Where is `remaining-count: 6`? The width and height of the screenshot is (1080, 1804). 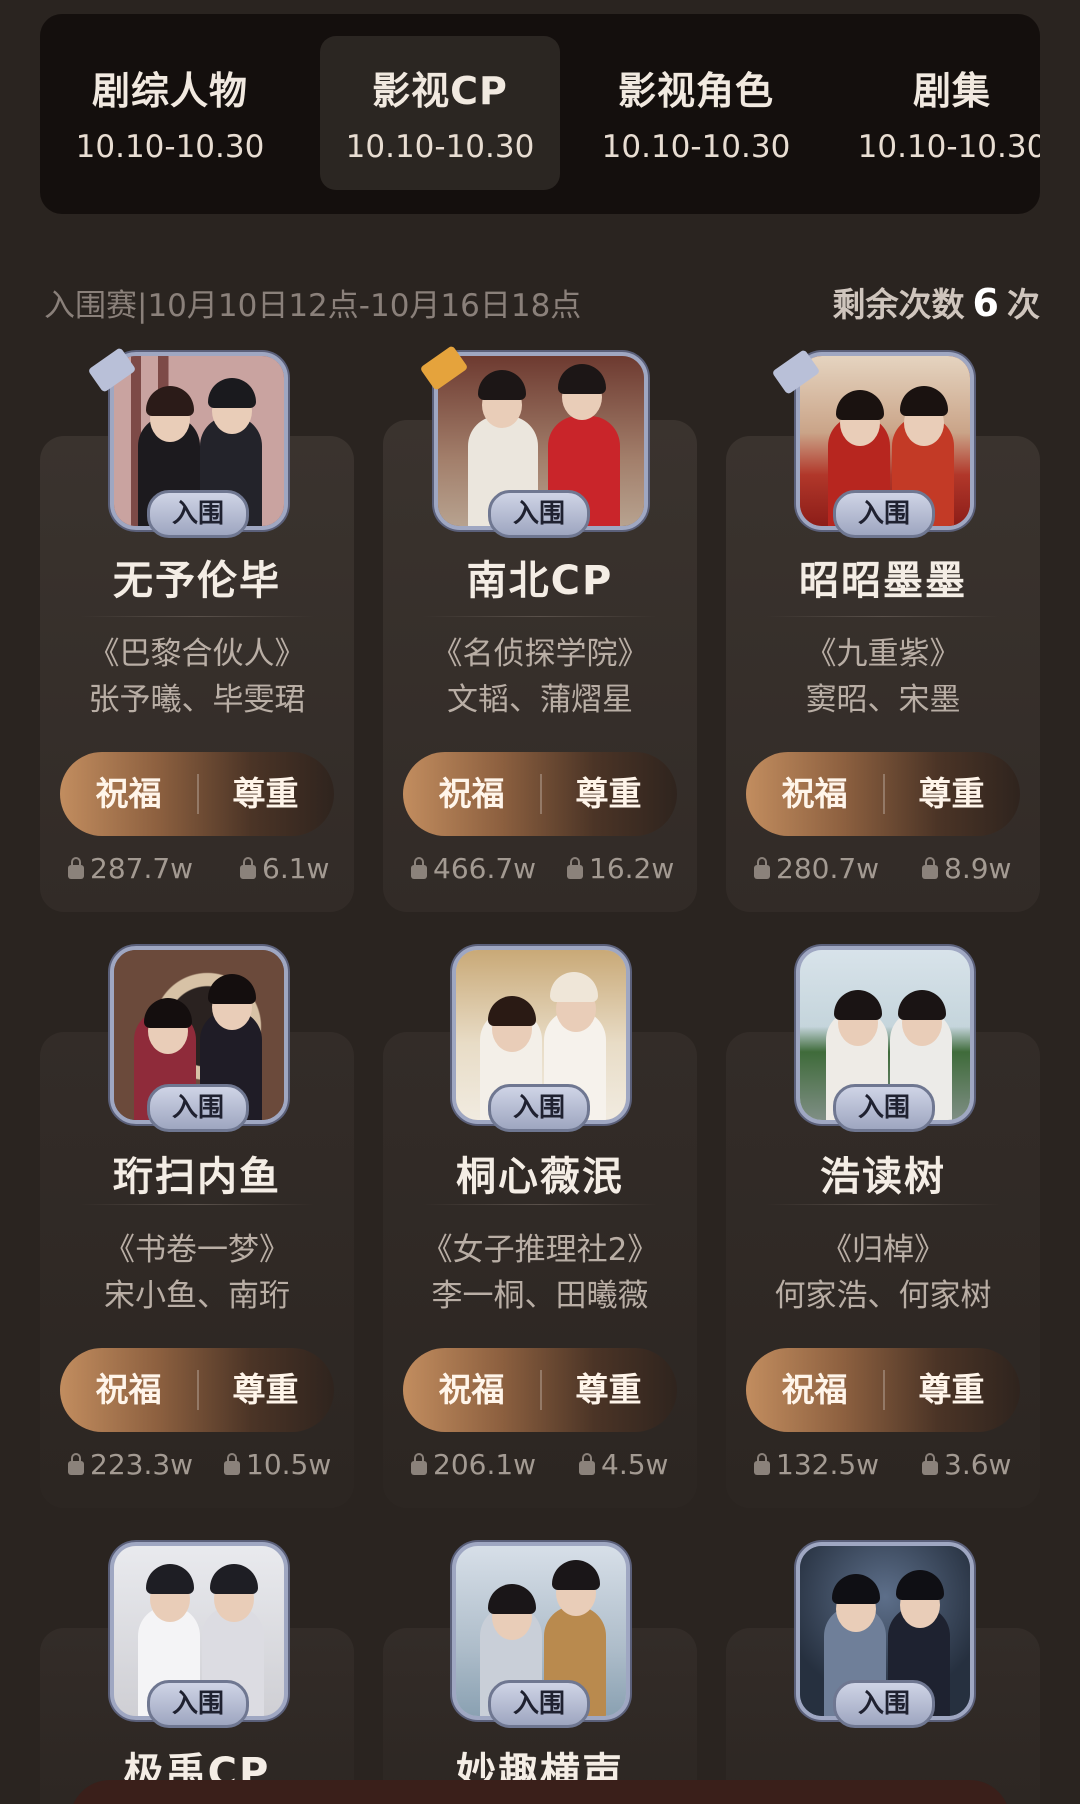
remaining-count: 6 is located at coordinates (985, 303).